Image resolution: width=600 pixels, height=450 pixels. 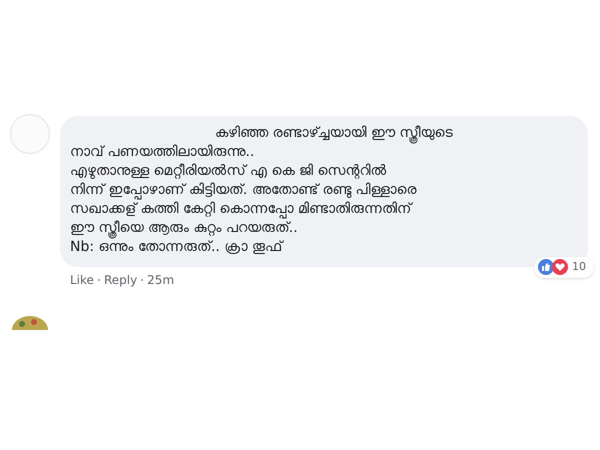 What do you see at coordinates (579, 267) in the screenshot?
I see `reaction-count: 10` at bounding box center [579, 267].